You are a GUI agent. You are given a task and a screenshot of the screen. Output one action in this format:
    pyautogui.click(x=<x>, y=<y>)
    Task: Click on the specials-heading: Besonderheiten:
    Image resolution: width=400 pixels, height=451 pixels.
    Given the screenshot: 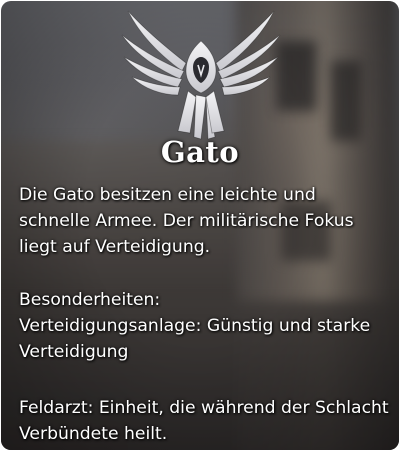 What is the action you would take?
    pyautogui.click(x=90, y=300)
    